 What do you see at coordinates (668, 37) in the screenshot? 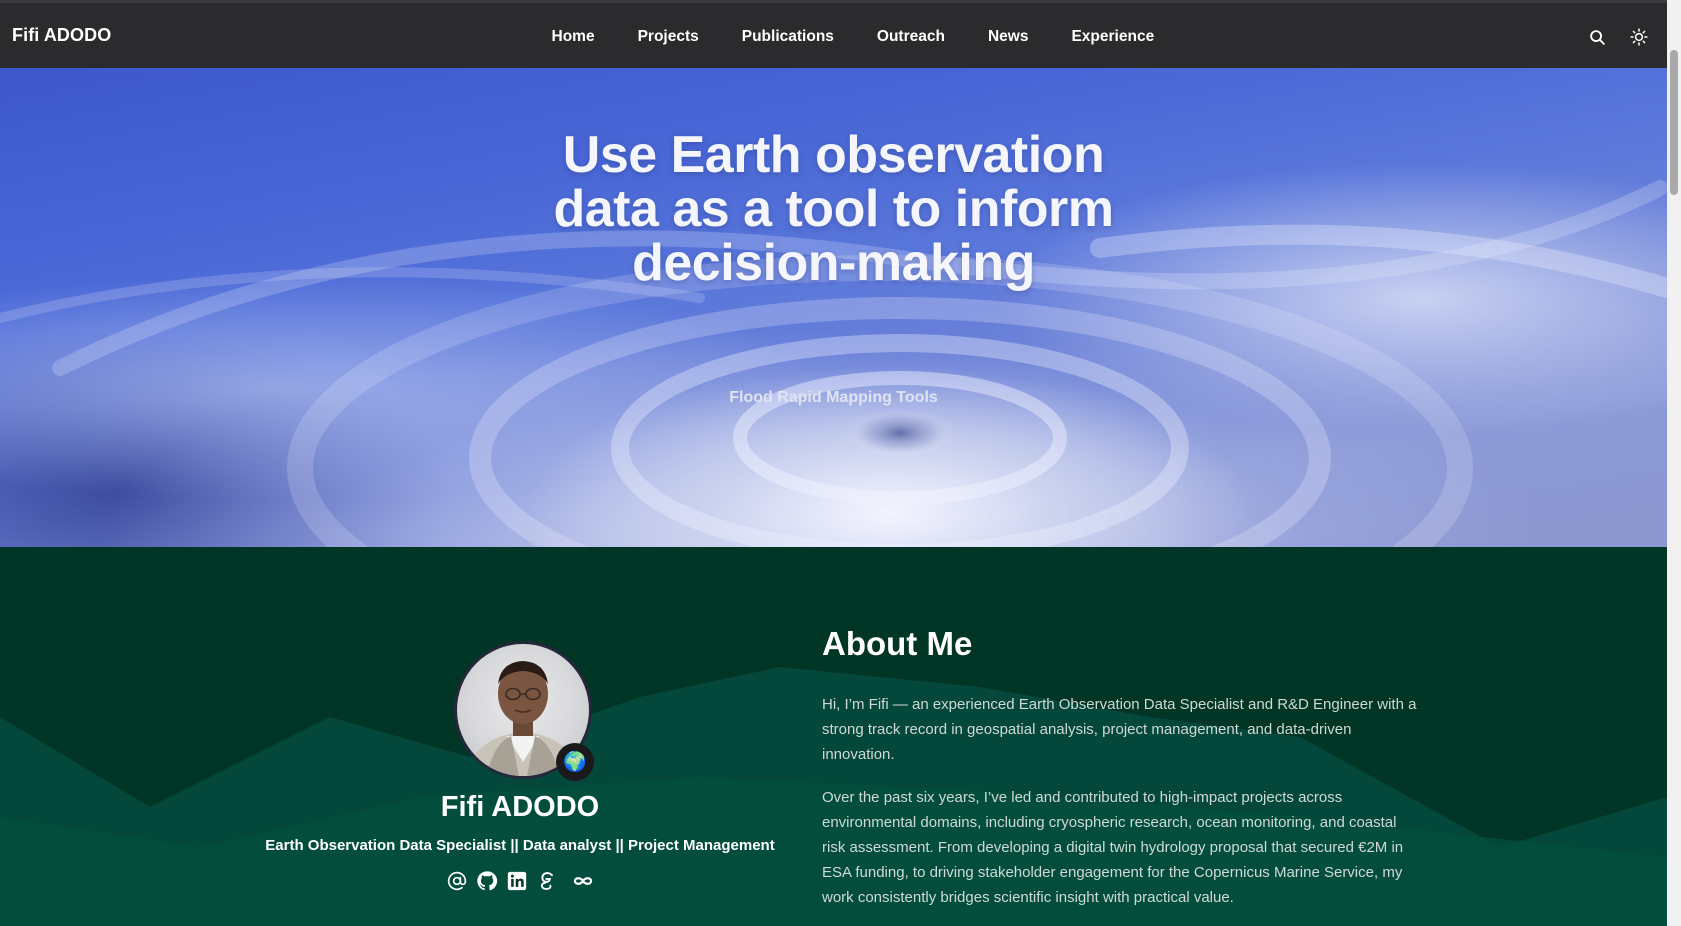
I see `nav-item-projects: Projects` at bounding box center [668, 37].